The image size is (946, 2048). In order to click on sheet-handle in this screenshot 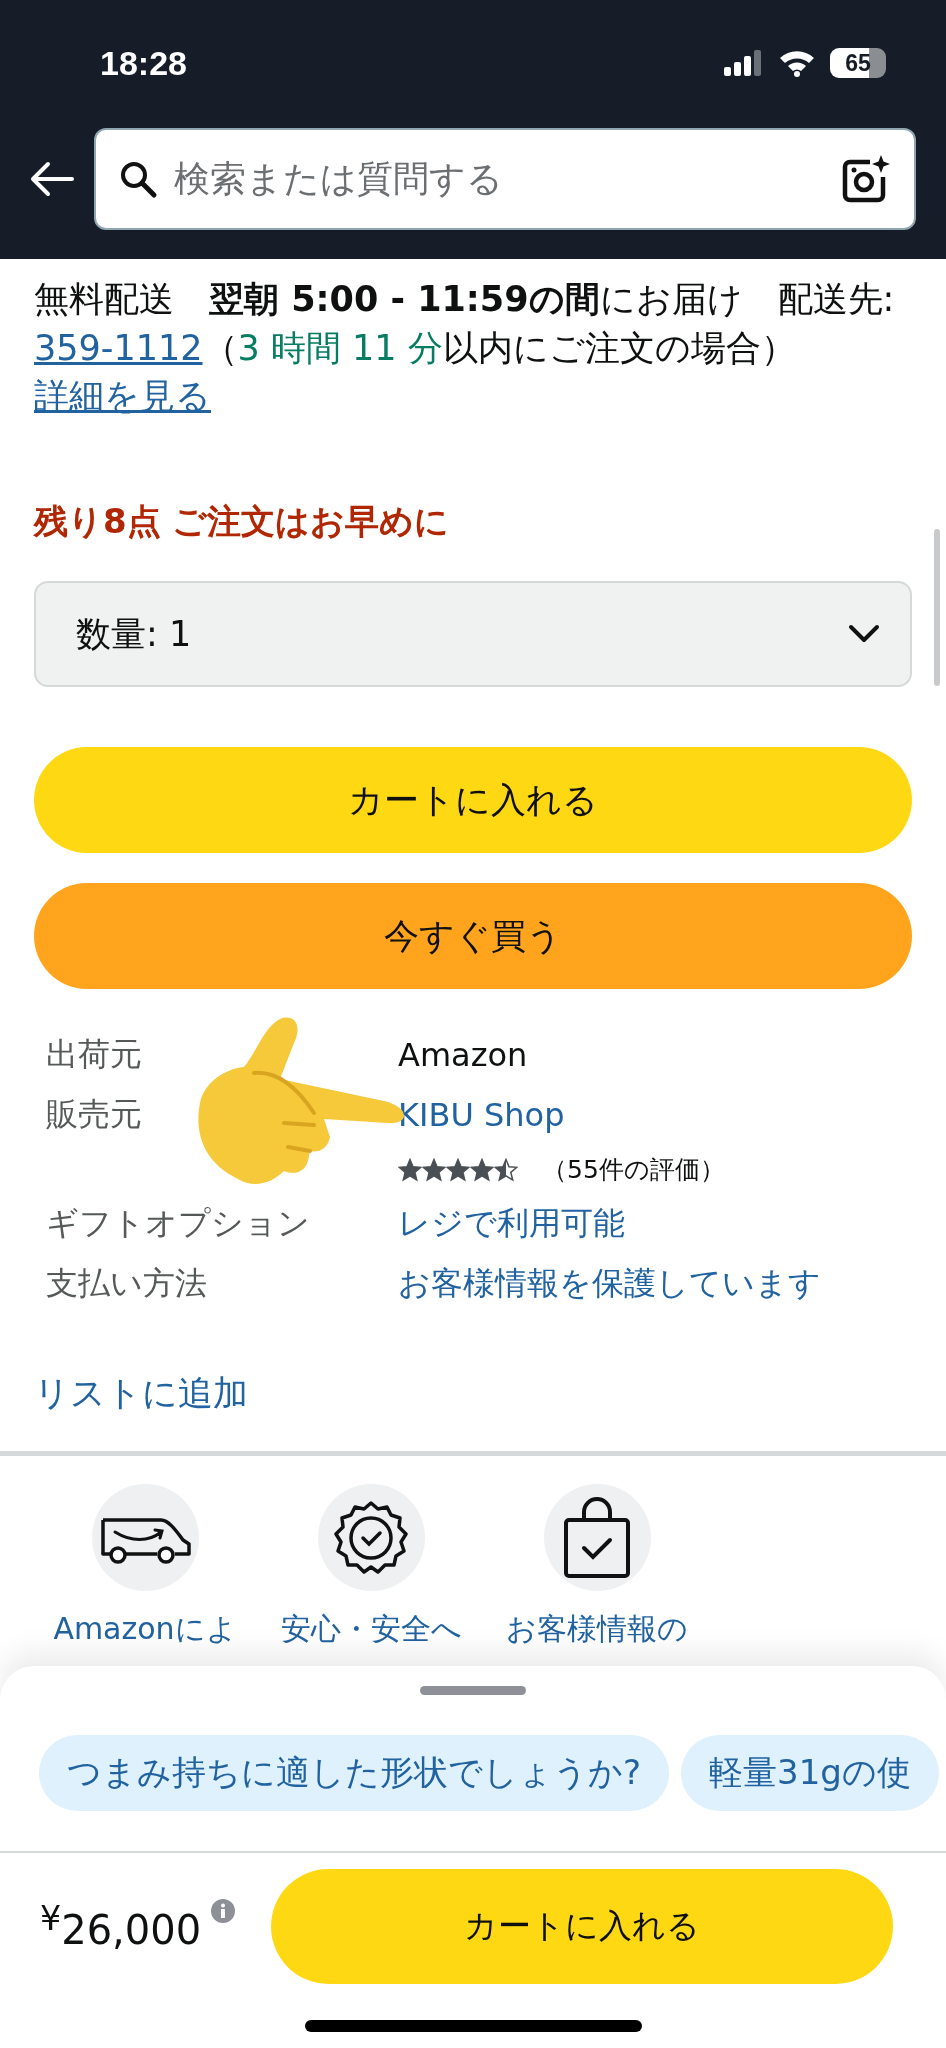, I will do `click(473, 1690)`.